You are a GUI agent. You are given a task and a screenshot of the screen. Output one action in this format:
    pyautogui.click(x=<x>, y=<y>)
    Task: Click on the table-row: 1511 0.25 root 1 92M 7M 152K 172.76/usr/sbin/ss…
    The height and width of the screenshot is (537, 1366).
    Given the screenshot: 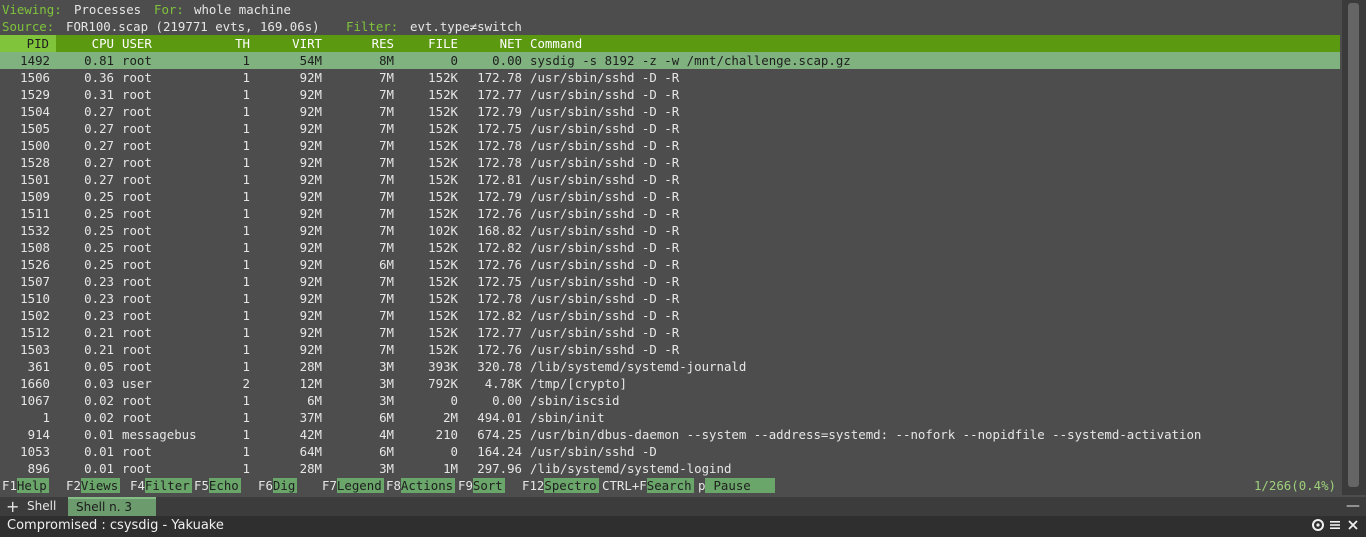 What is the action you would take?
    pyautogui.click(x=670, y=213)
    